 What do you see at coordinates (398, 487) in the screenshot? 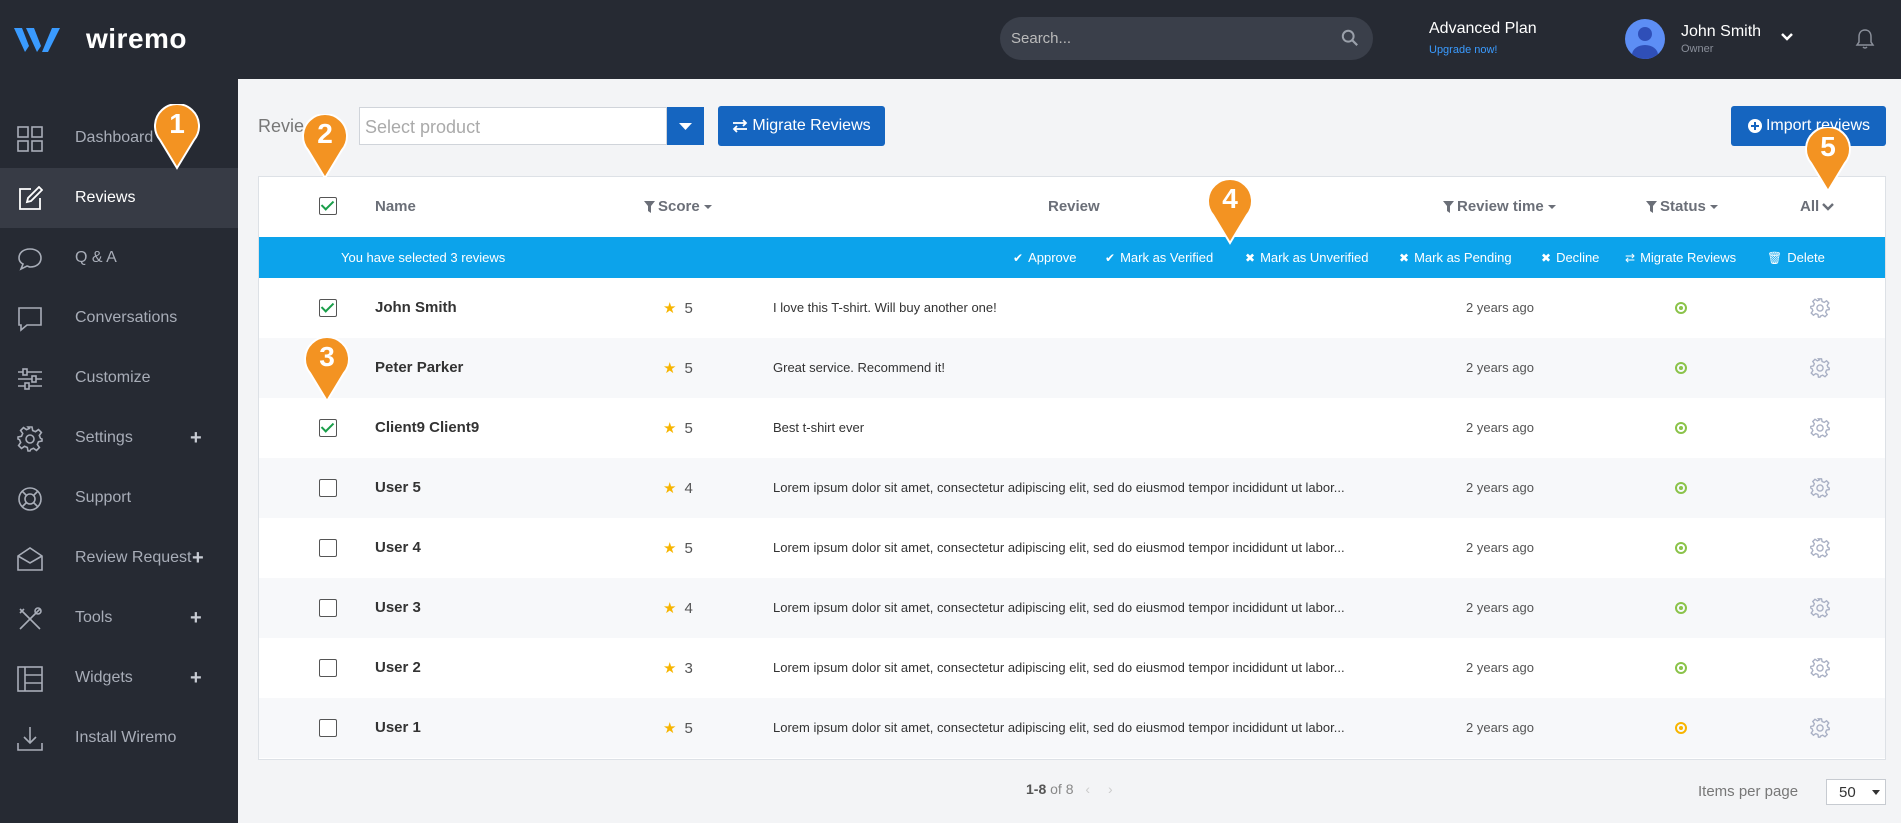
I see `reviewer-name: User 5` at bounding box center [398, 487].